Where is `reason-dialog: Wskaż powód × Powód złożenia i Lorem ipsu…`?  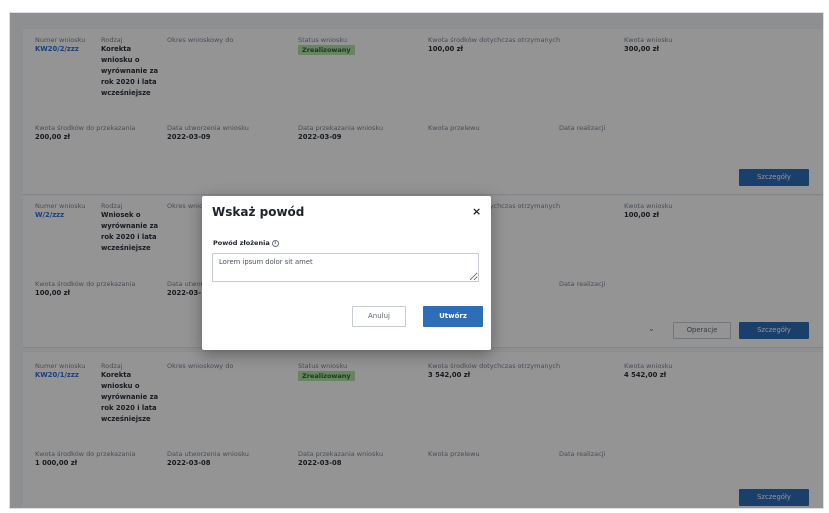 reason-dialog: Wskaż powód × Powód złożenia i Lorem ipsu… is located at coordinates (346, 273).